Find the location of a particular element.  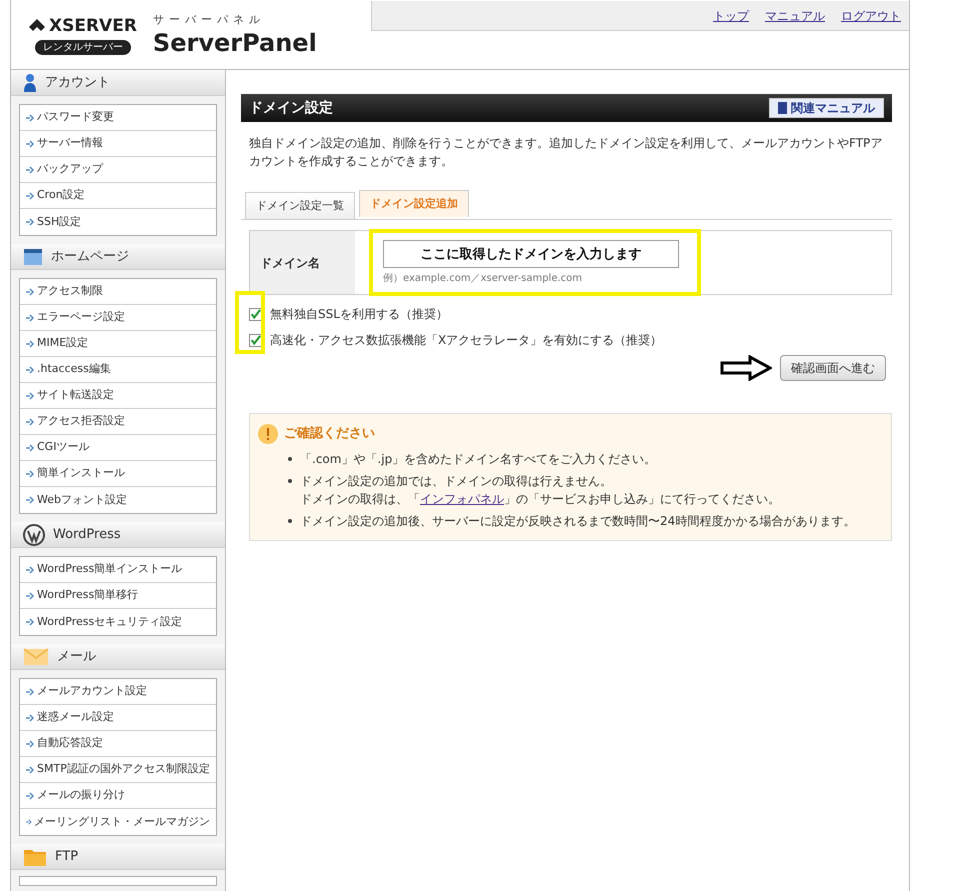

checkbox-label: 無料独自SSLを利用する（推奨） is located at coordinates (359, 314).